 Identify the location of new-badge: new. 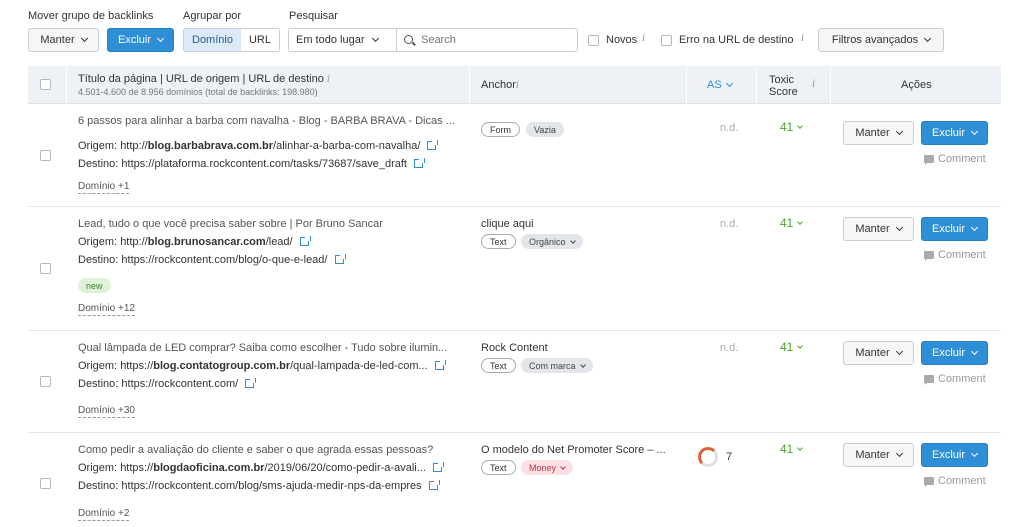
(94, 285).